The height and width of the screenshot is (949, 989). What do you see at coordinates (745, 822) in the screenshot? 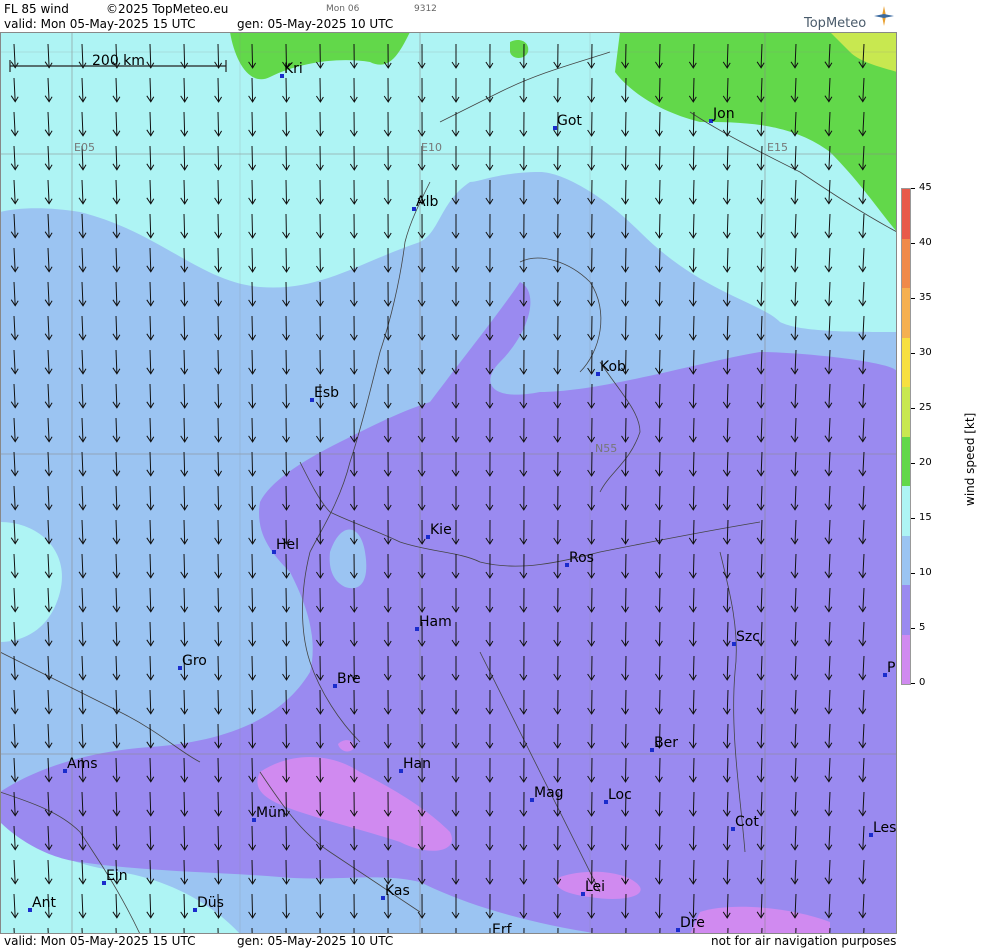
I see `city-cot: Cot` at bounding box center [745, 822].